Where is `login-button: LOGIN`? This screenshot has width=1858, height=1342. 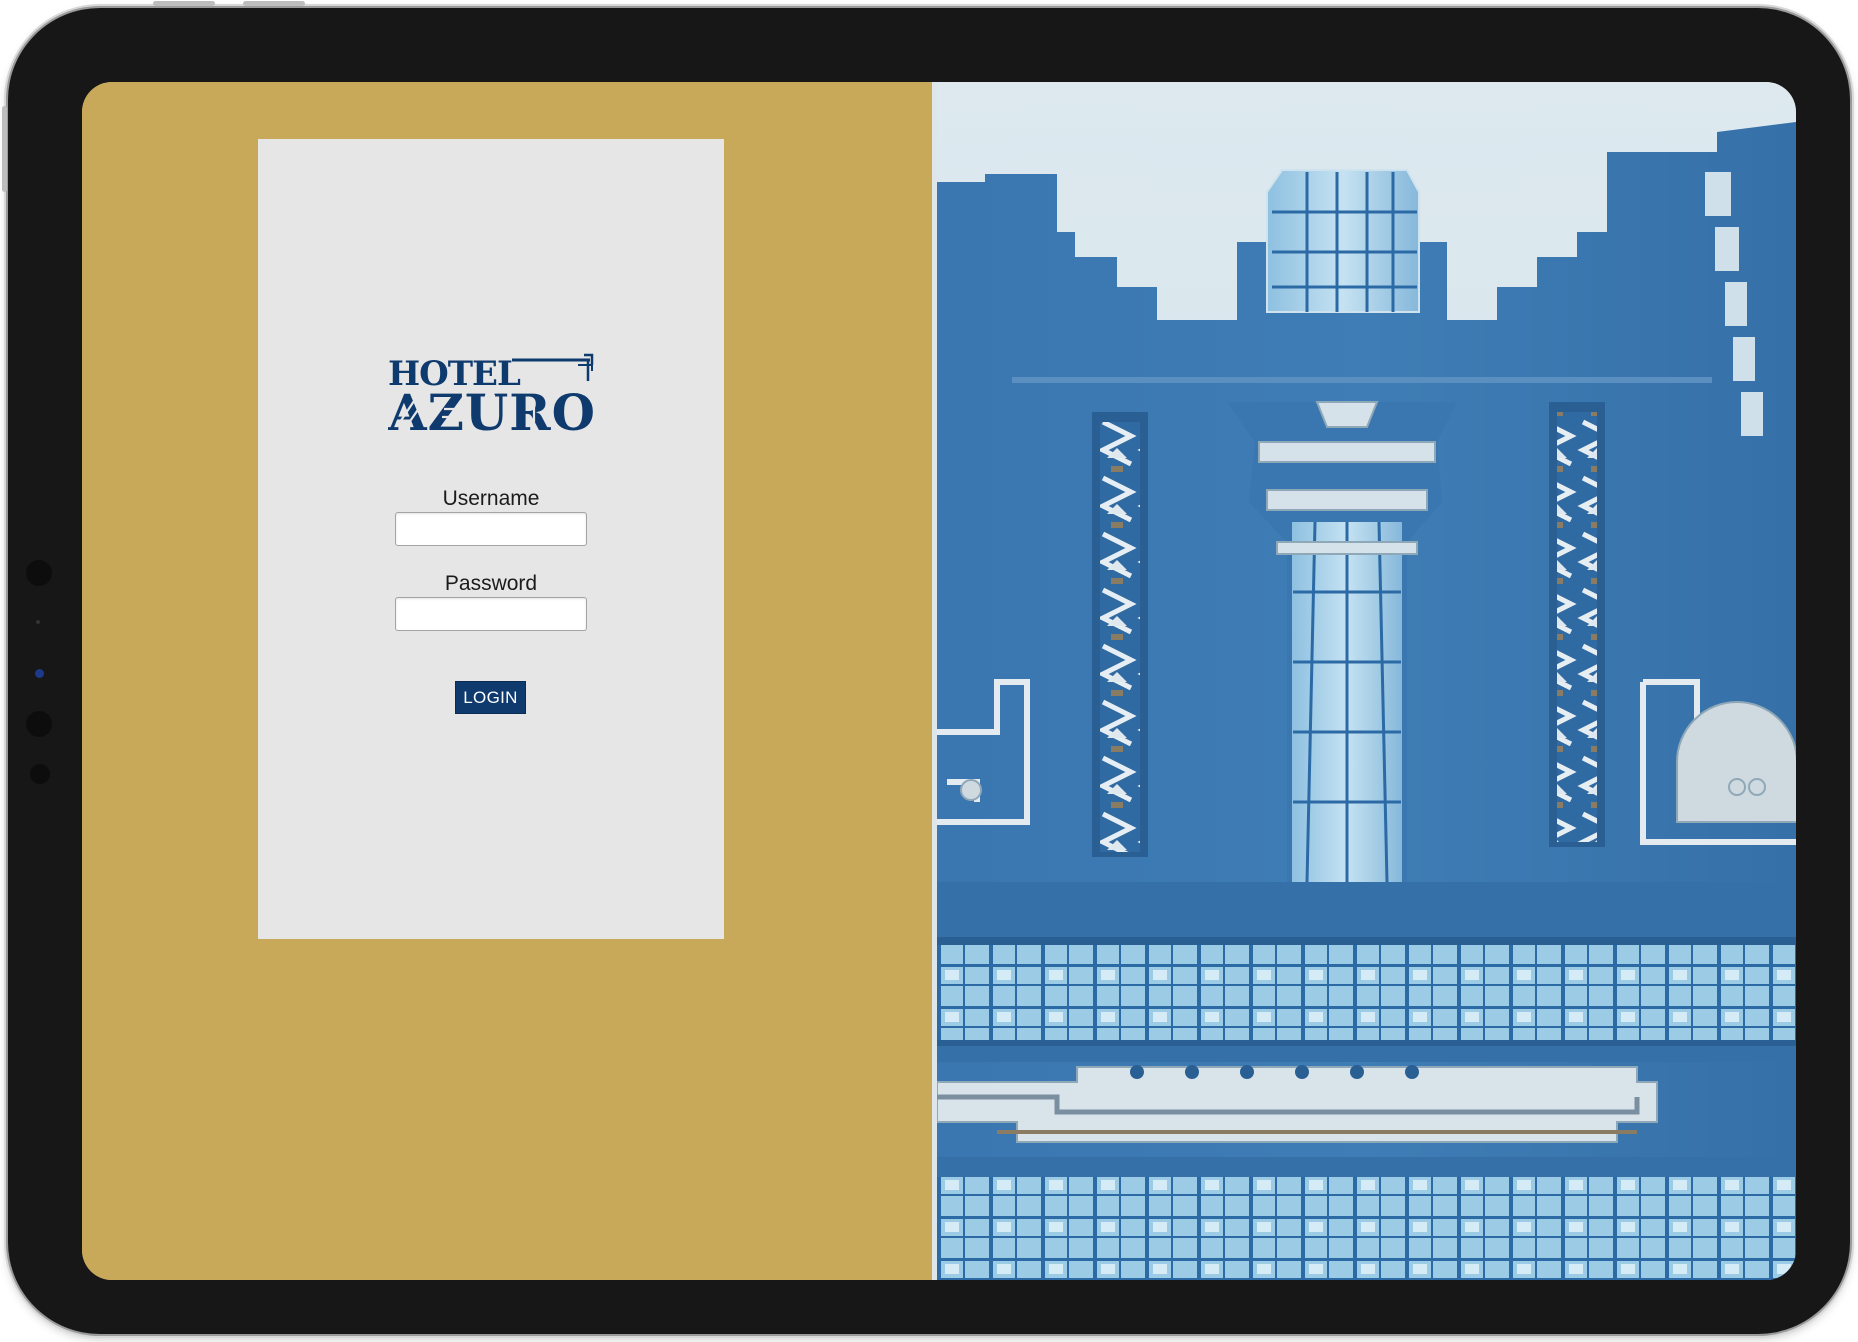
login-button: LOGIN is located at coordinates (490, 697).